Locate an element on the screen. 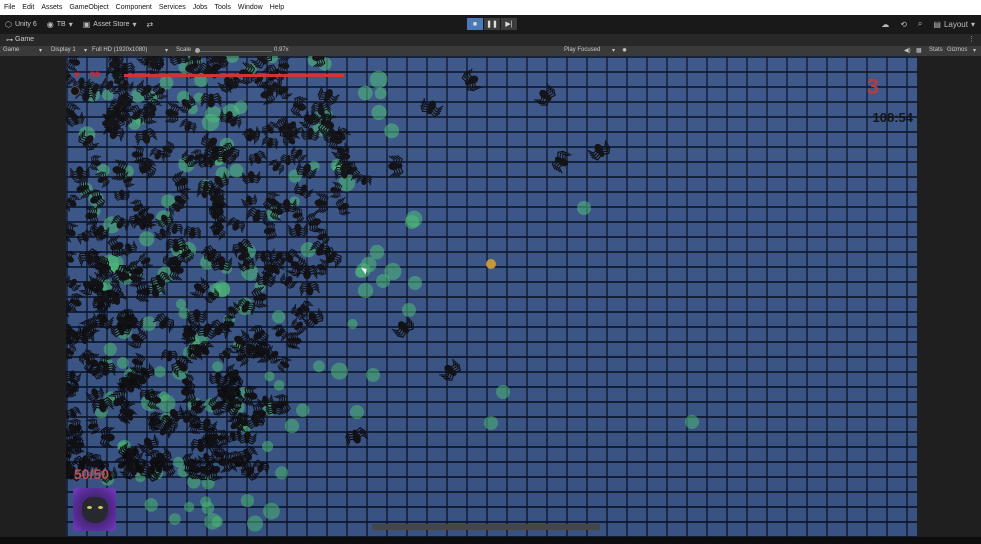 The height and width of the screenshot is (544, 981). layout-dropdown: ▤ Layout ▾ is located at coordinates (954, 24).